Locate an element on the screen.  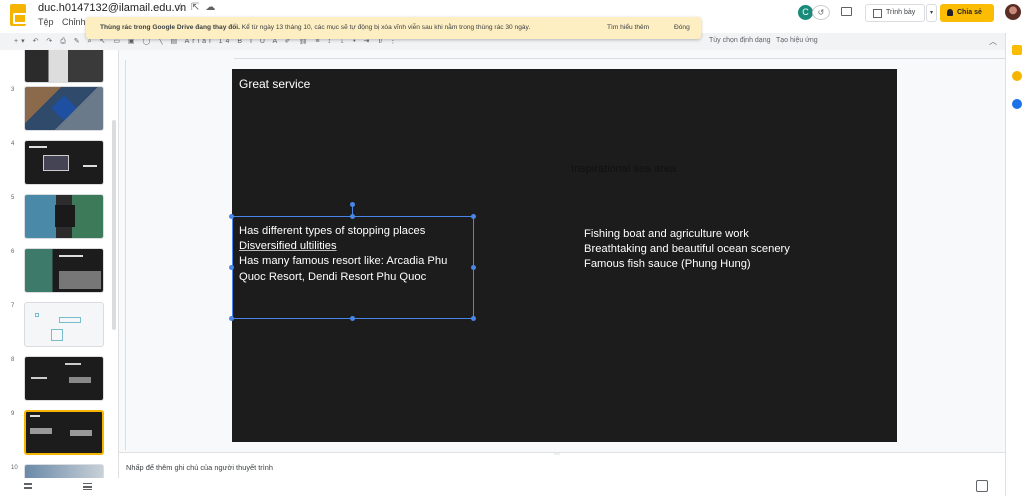
font-size-select: 14 is located at coordinates (226, 41).